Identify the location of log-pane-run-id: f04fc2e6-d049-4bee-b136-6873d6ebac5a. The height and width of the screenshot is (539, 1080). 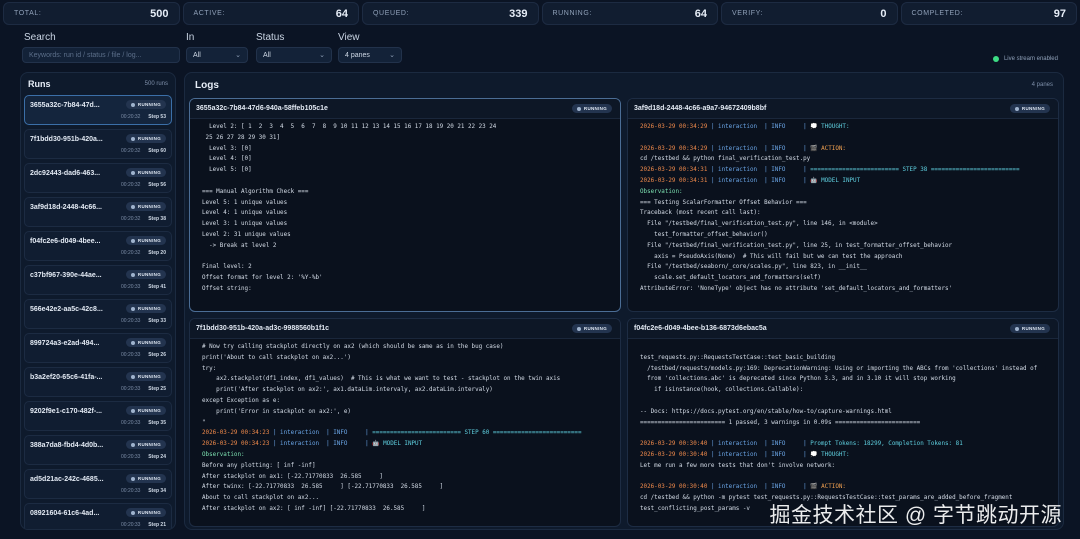
(700, 328).